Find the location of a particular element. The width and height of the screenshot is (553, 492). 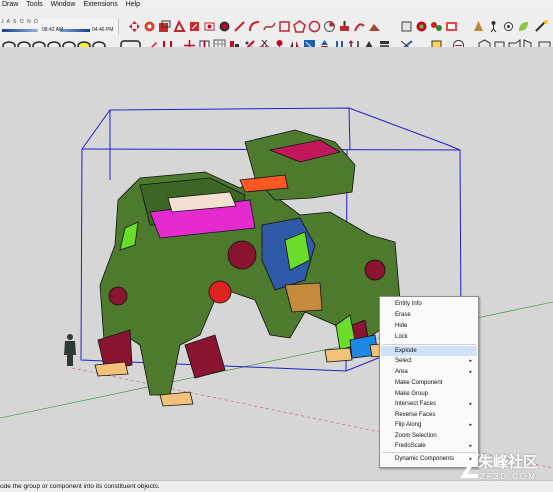

menu-item-make-group: Make Group is located at coordinates (429, 394).